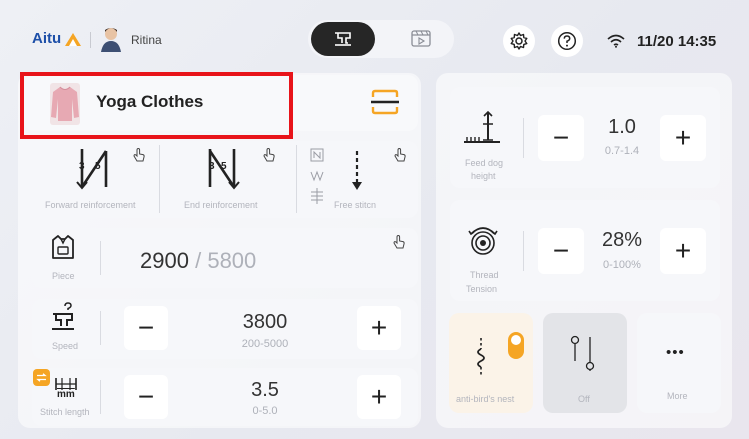 This screenshot has width=749, height=439. I want to click on speed-machine-icon, so click(63, 316).